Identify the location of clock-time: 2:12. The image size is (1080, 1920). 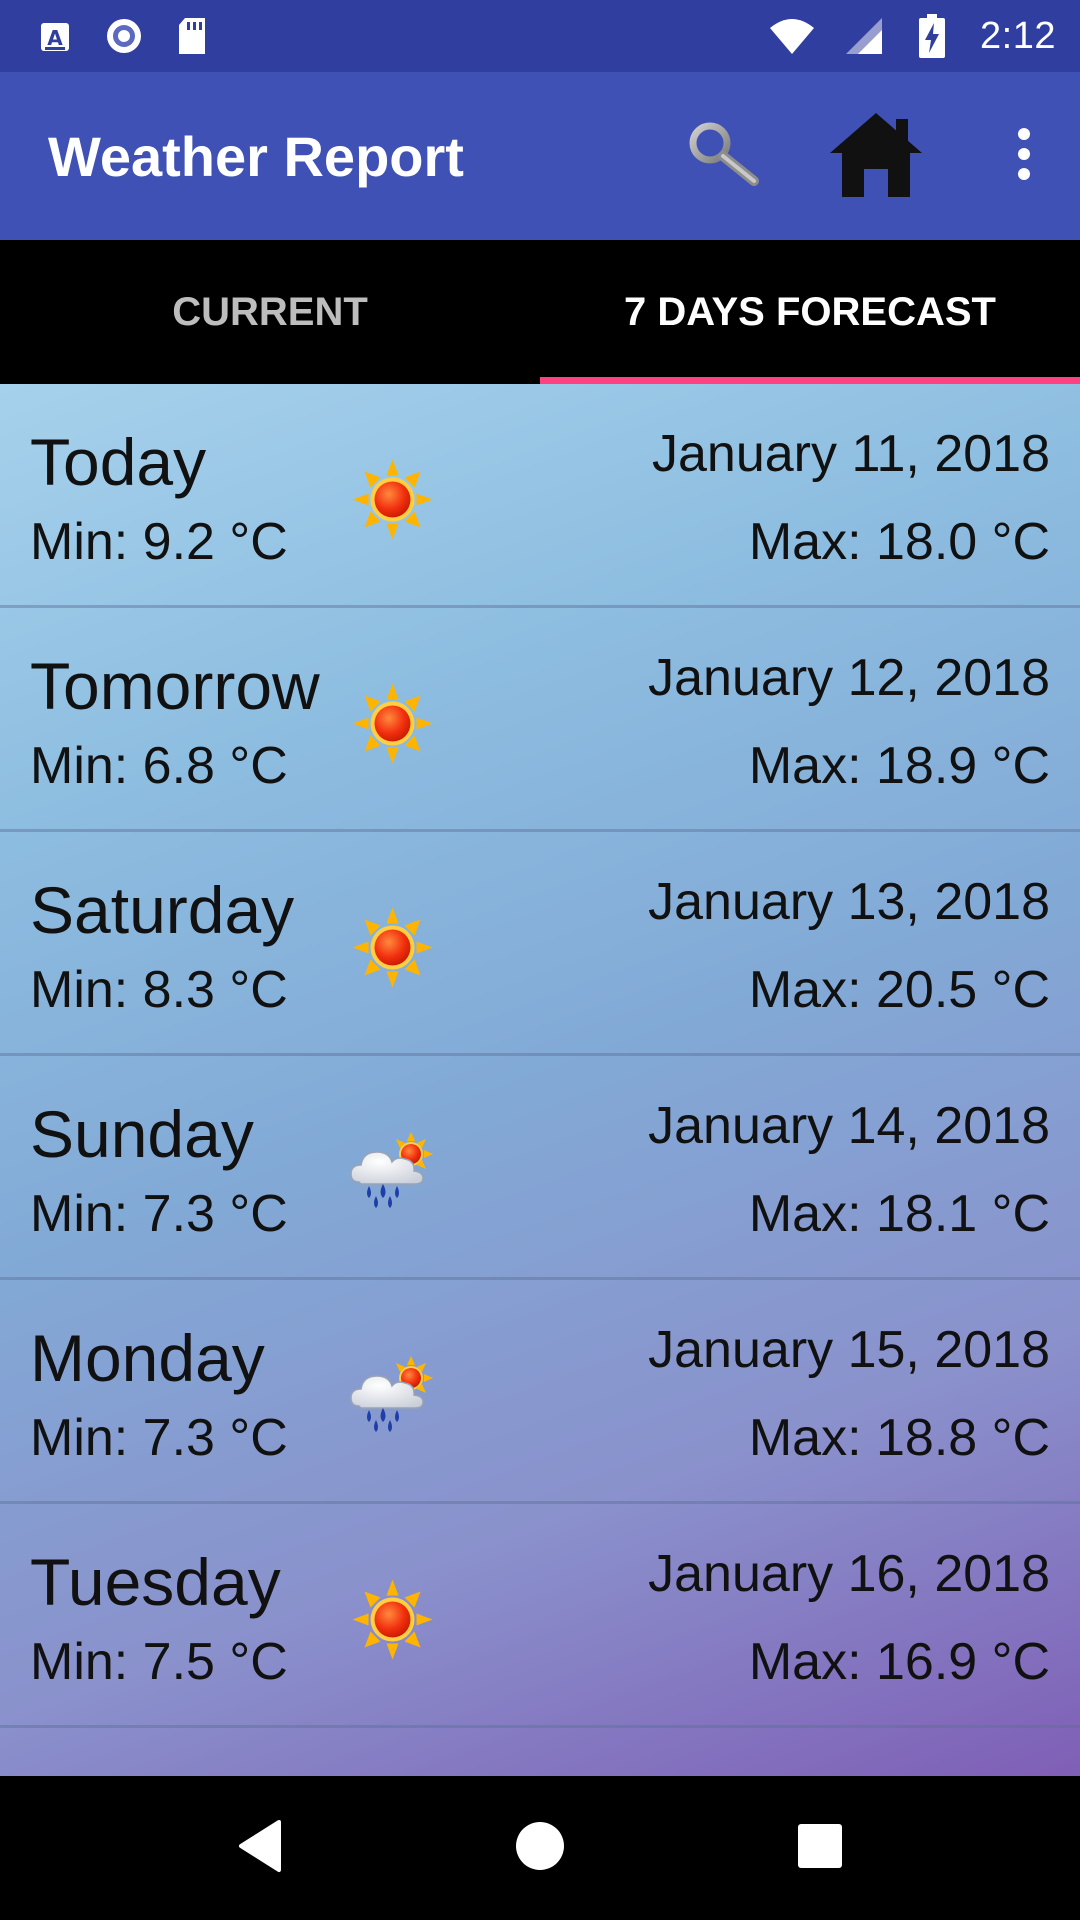
(1018, 35).